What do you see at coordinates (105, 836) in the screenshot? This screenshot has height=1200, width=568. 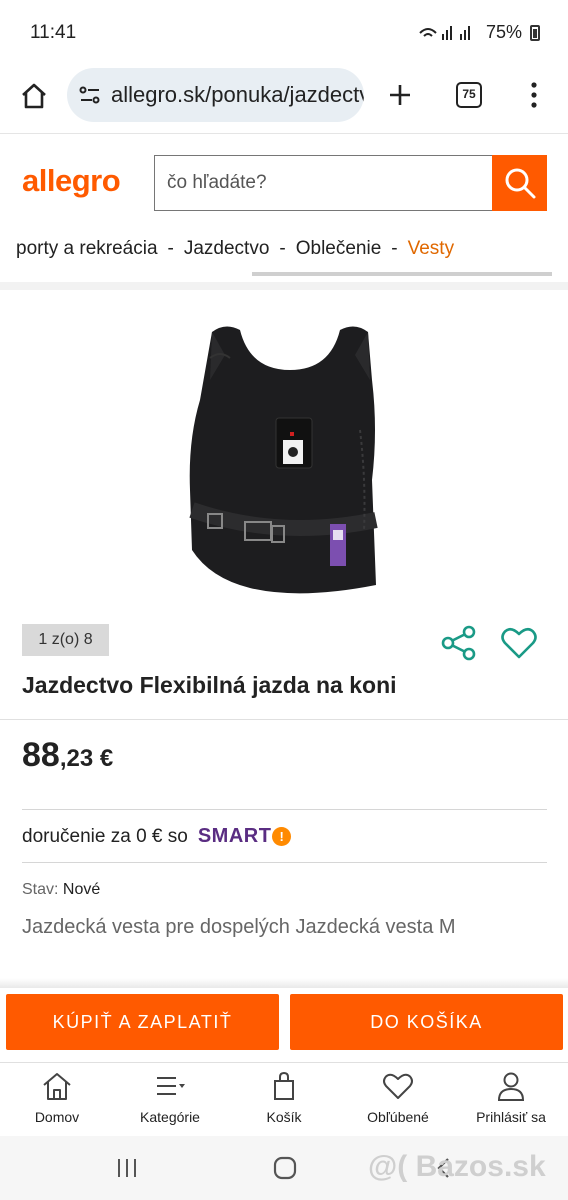 I see `delivery-text: doručenie za 0 € so` at bounding box center [105, 836].